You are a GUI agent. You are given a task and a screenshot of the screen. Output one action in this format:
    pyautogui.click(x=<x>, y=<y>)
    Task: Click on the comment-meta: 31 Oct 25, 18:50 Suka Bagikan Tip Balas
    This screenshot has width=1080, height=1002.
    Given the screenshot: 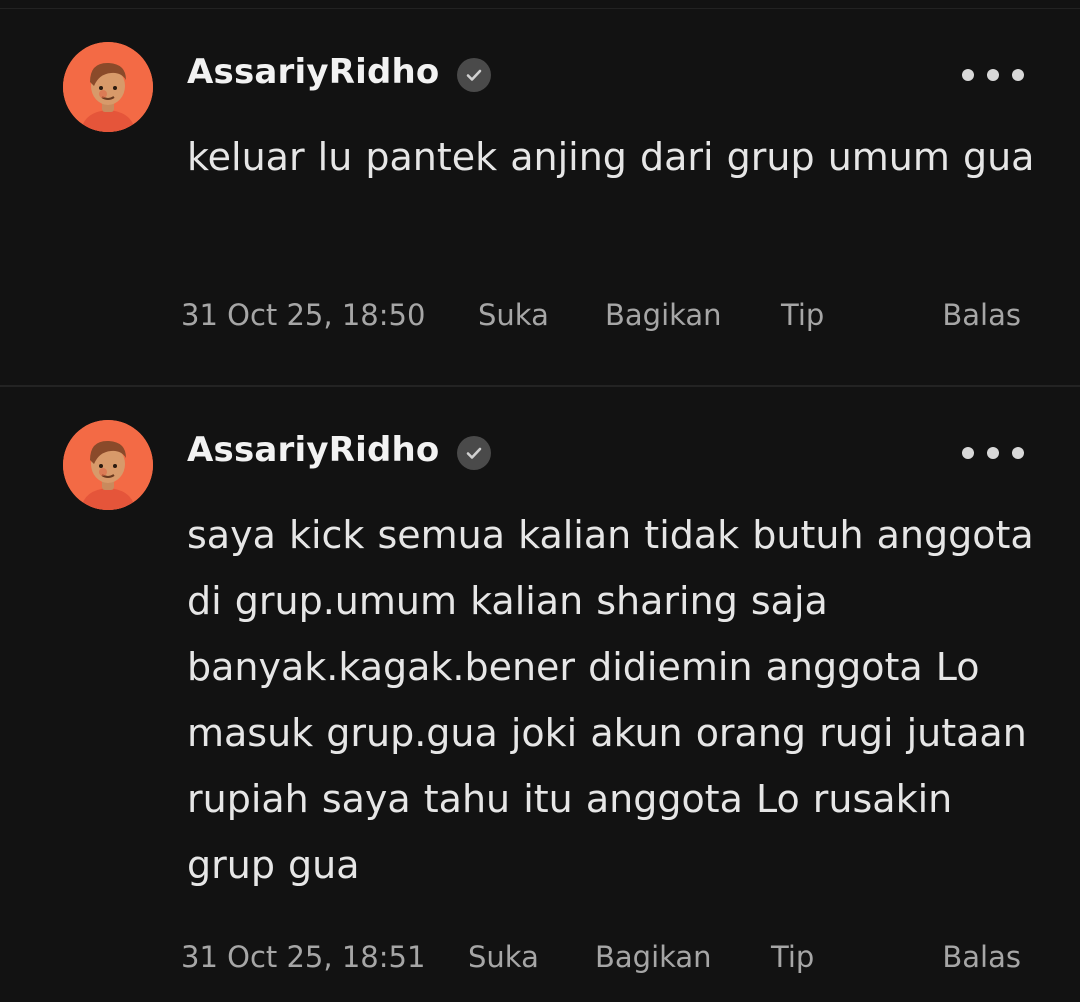 What is the action you would take?
    pyautogui.click(x=601, y=318)
    